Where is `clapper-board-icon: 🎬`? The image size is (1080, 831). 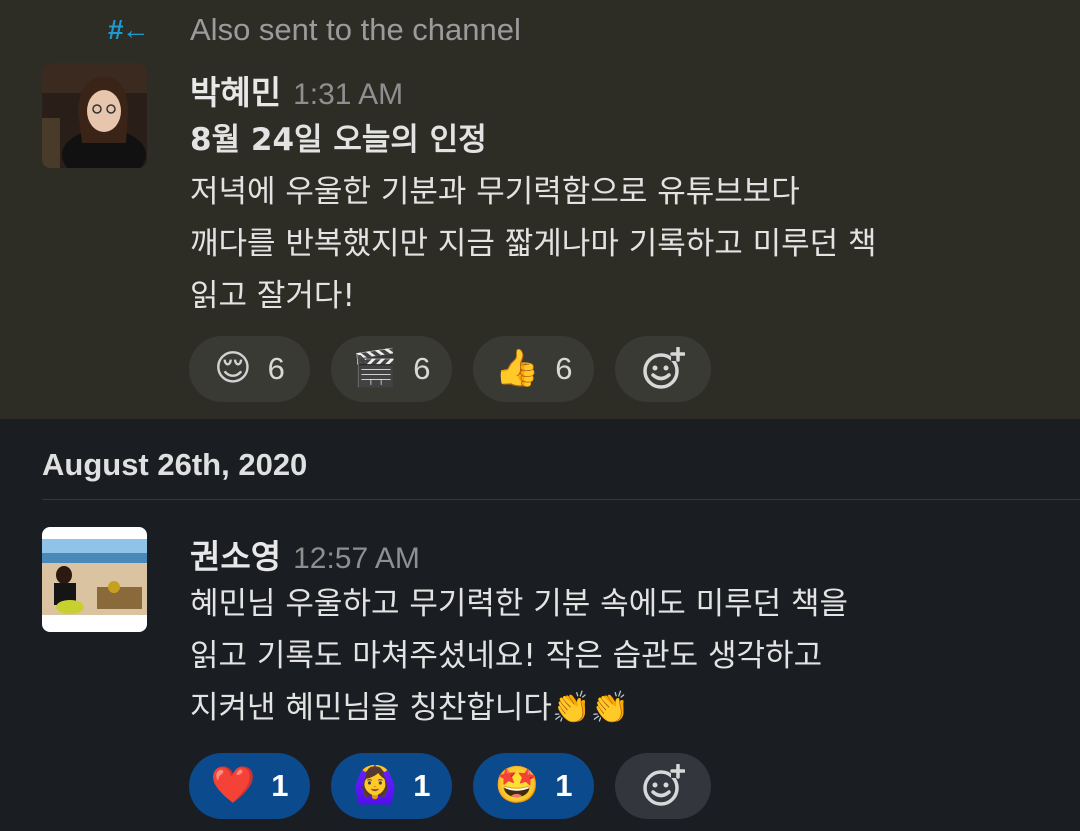
clapper-board-icon: 🎬 is located at coordinates (375, 368).